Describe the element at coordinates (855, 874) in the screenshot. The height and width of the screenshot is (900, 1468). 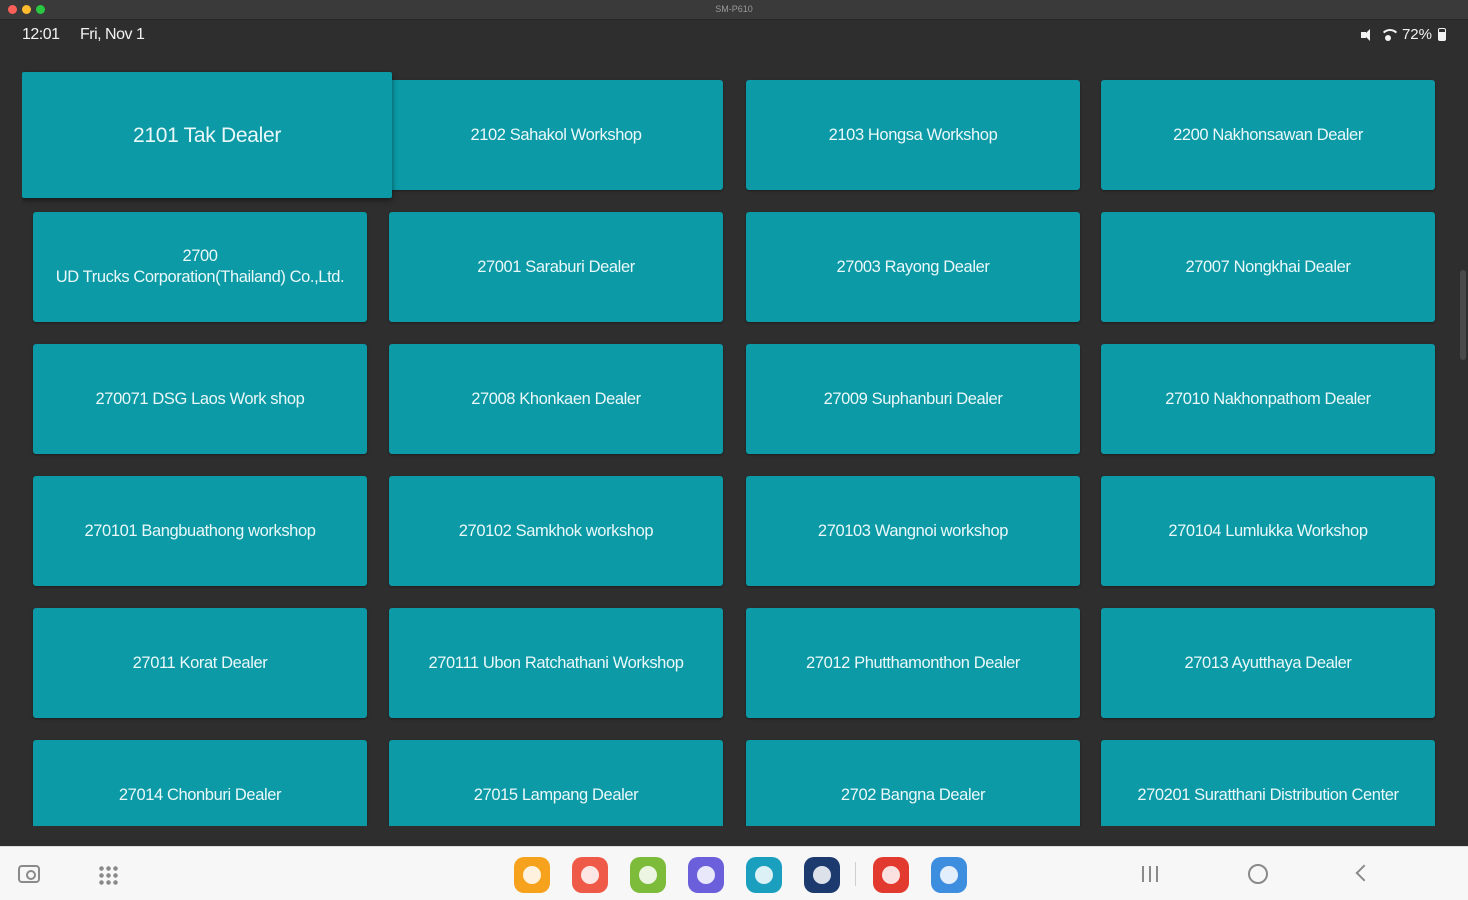
I see `taskbar-divider` at that location.